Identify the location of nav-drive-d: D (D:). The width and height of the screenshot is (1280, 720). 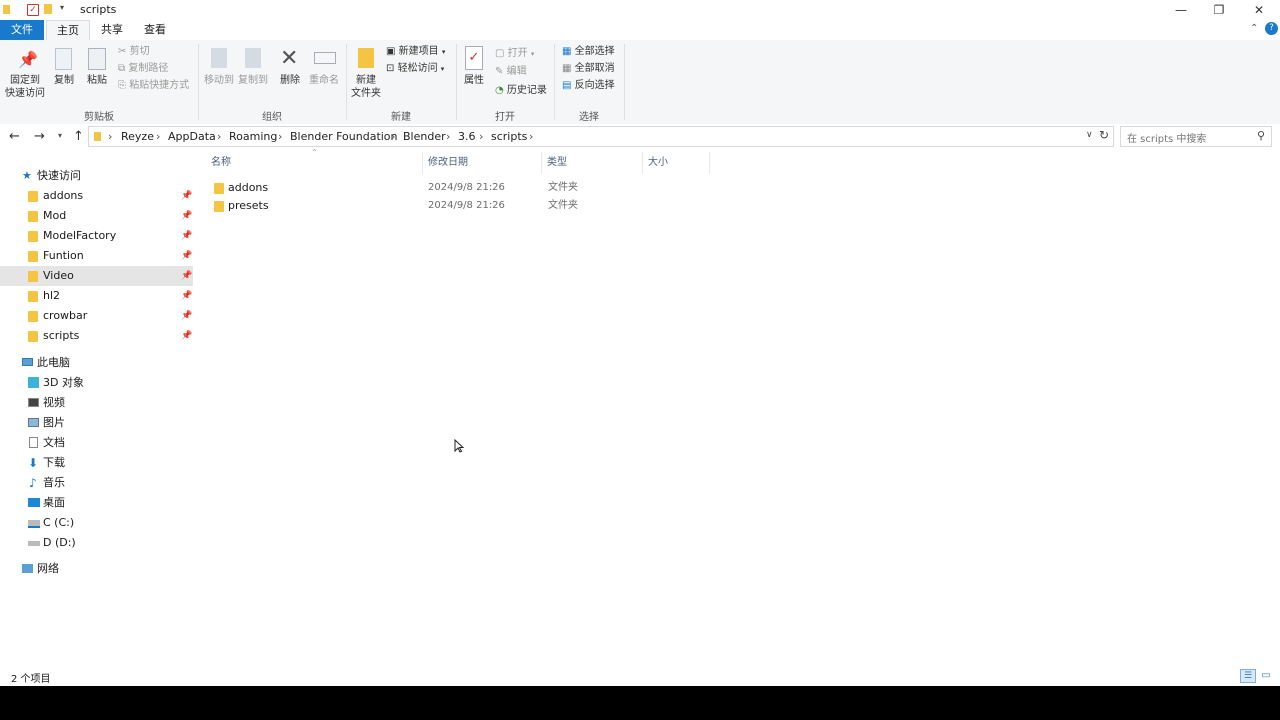
(96, 543).